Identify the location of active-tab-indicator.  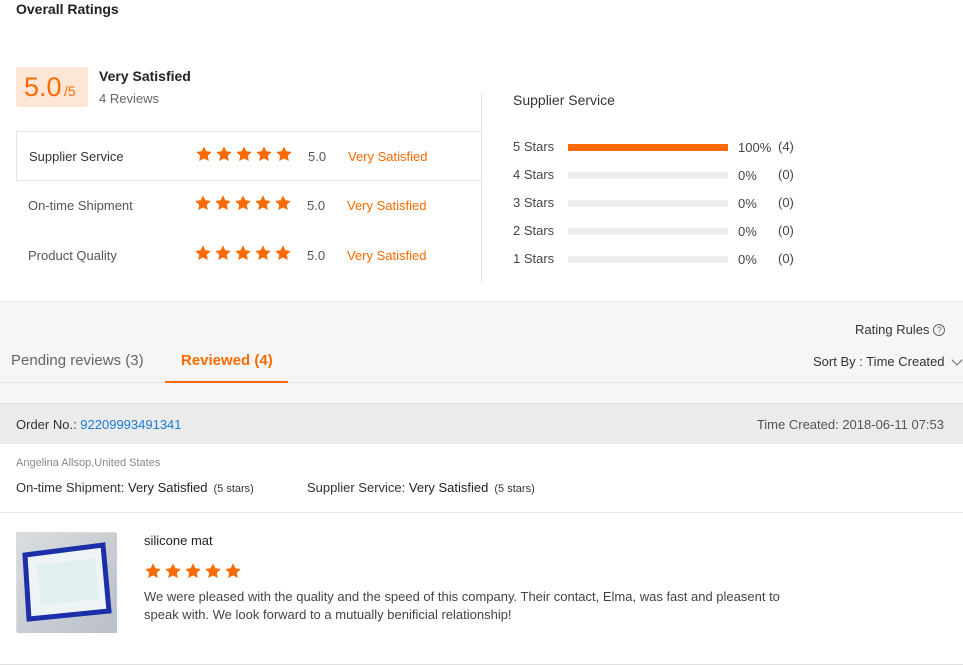
(226, 382).